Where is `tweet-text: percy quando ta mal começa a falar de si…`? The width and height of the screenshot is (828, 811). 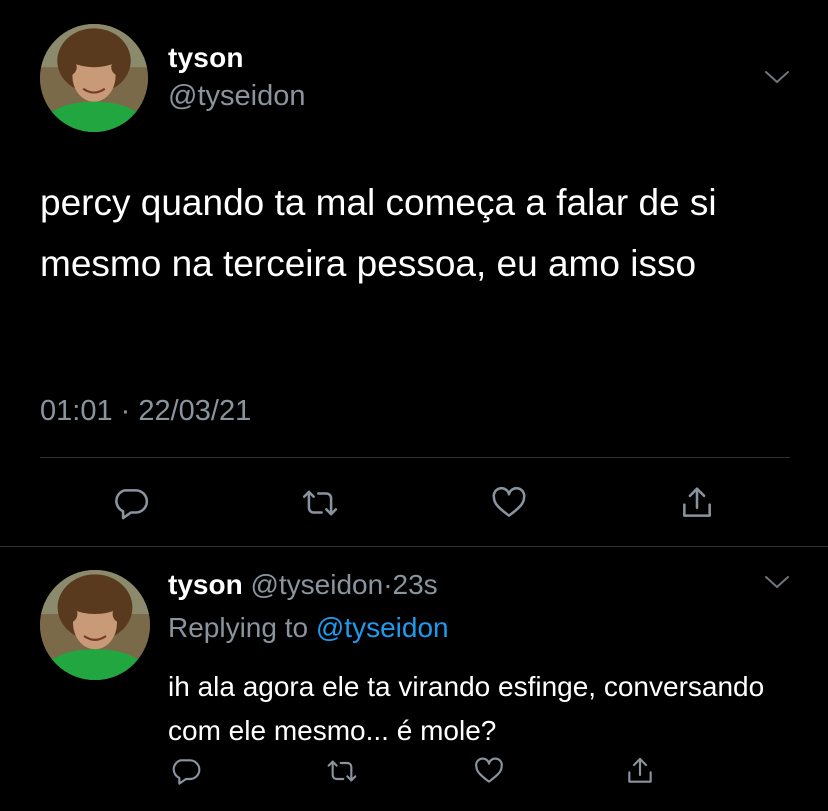 tweet-text: percy quando ta mal começa a falar de si… is located at coordinates (378, 233).